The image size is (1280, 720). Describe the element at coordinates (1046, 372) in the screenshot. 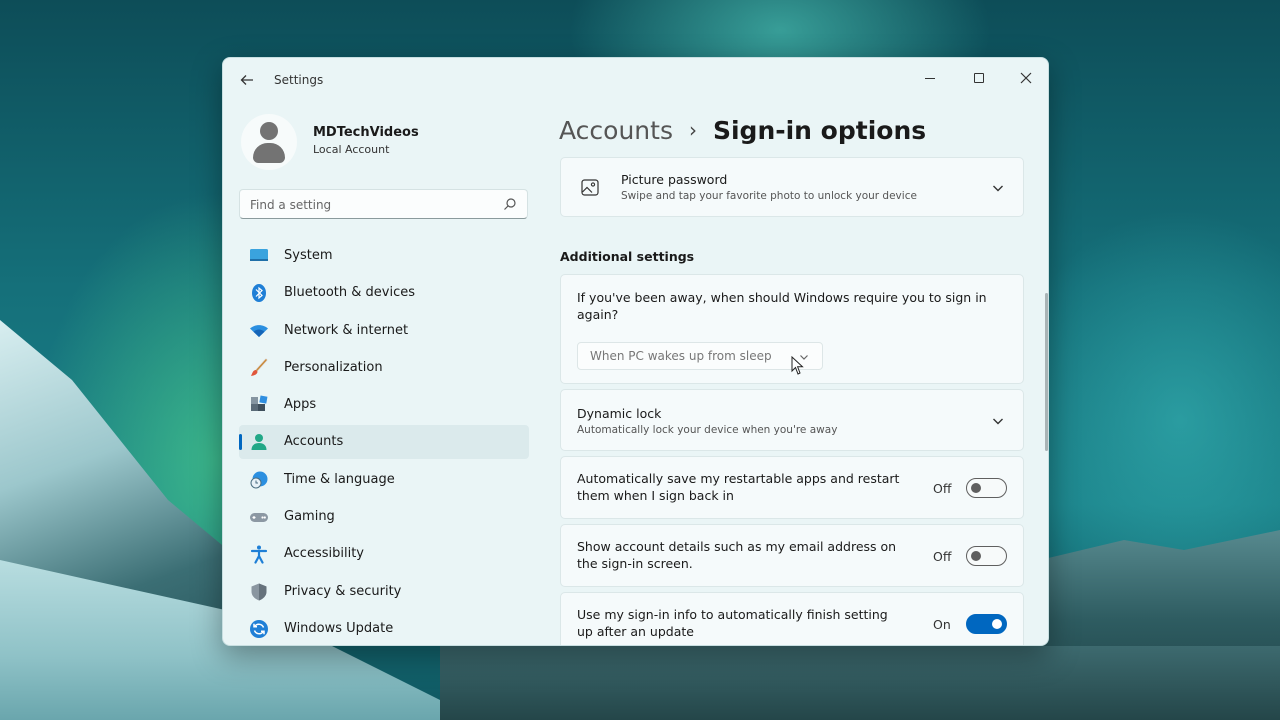

I see `content-scrollbar` at that location.